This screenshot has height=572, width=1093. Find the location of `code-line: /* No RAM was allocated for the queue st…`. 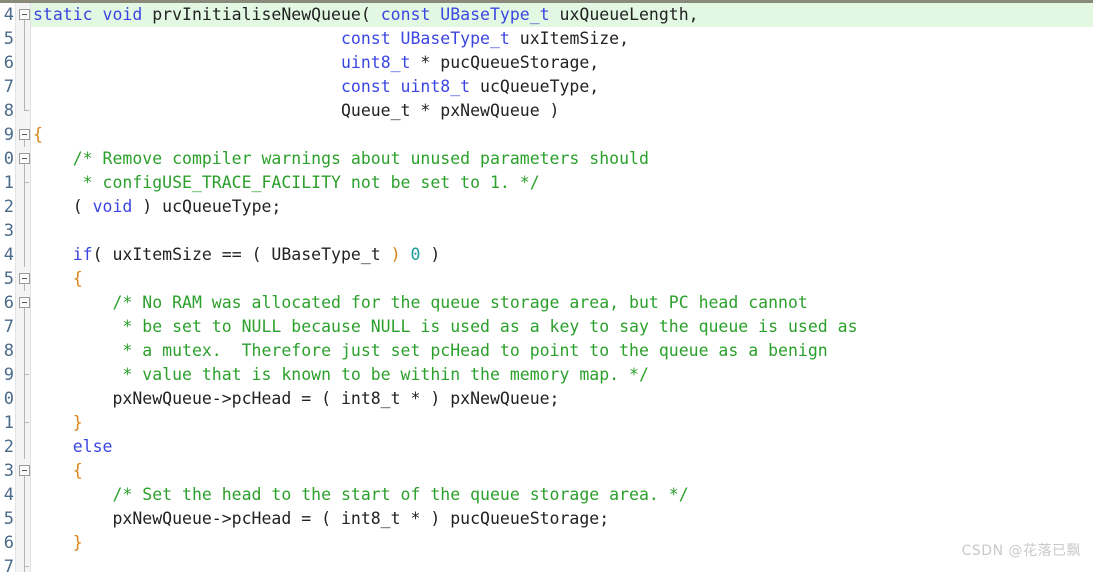

code-line: /* No RAM was allocated for the queue st… is located at coordinates (562, 303).